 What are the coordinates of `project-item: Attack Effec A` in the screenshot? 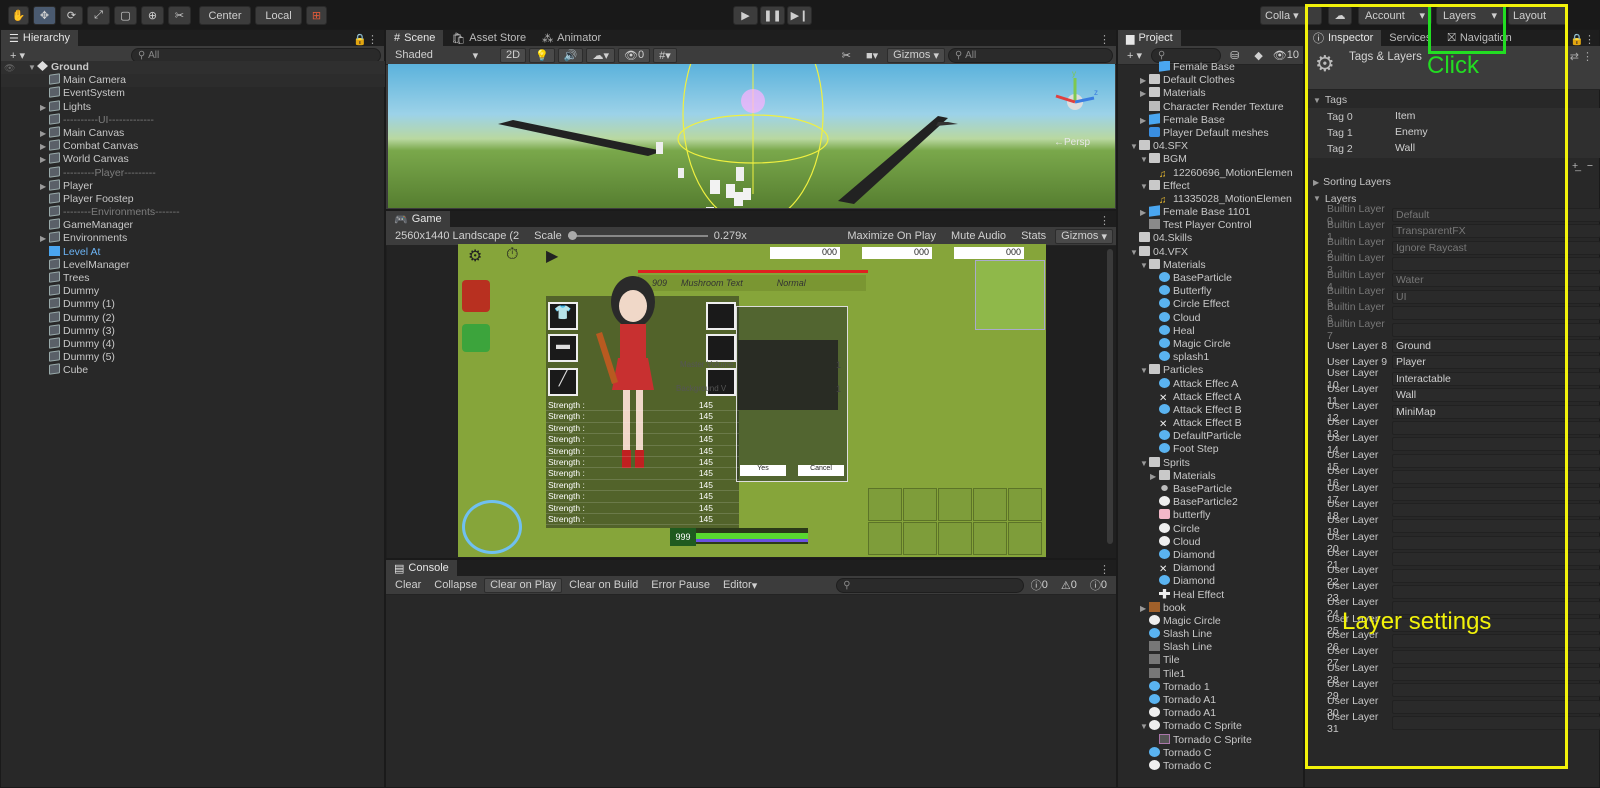 It's located at (1211, 384).